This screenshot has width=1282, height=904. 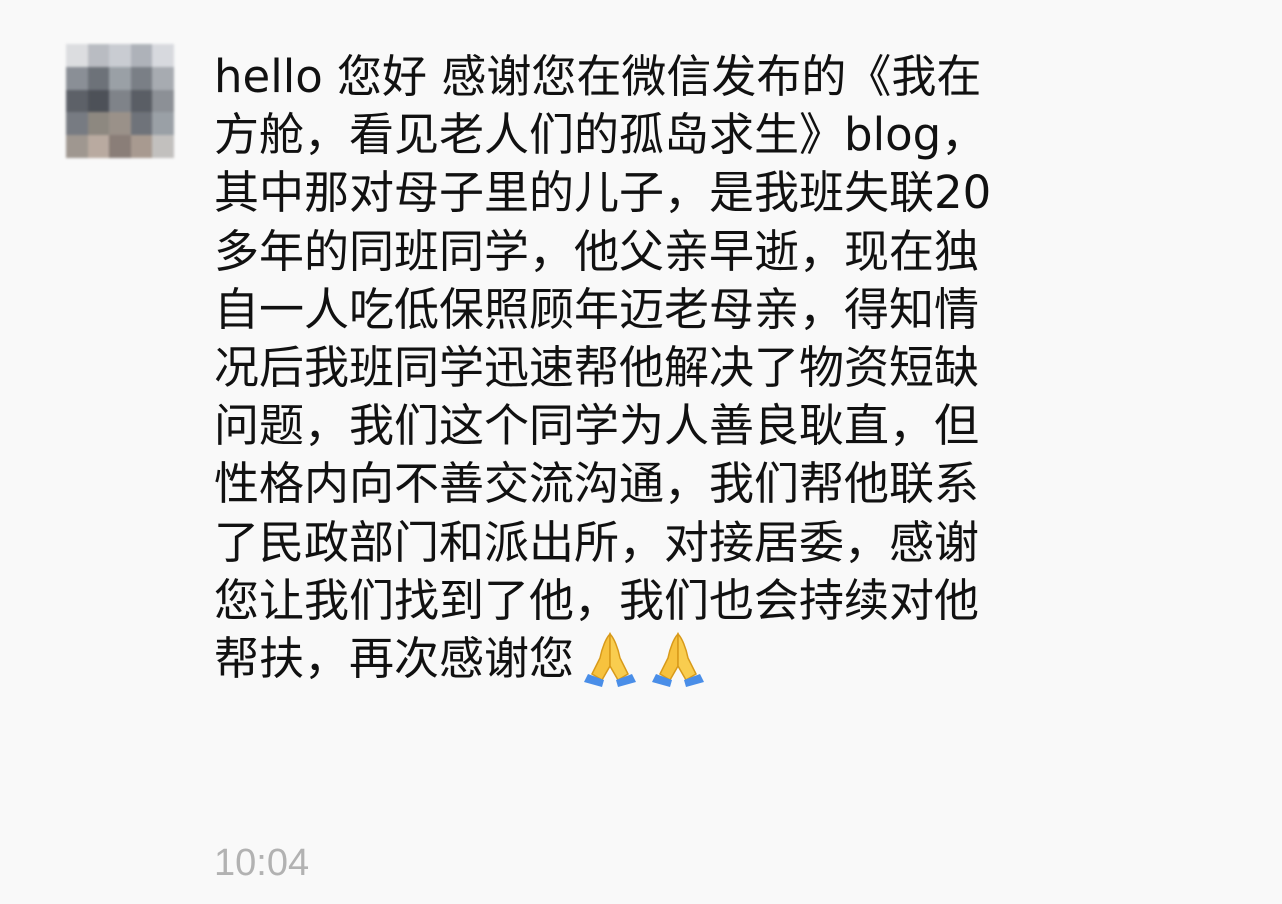 I want to click on avatar, so click(x=120, y=101).